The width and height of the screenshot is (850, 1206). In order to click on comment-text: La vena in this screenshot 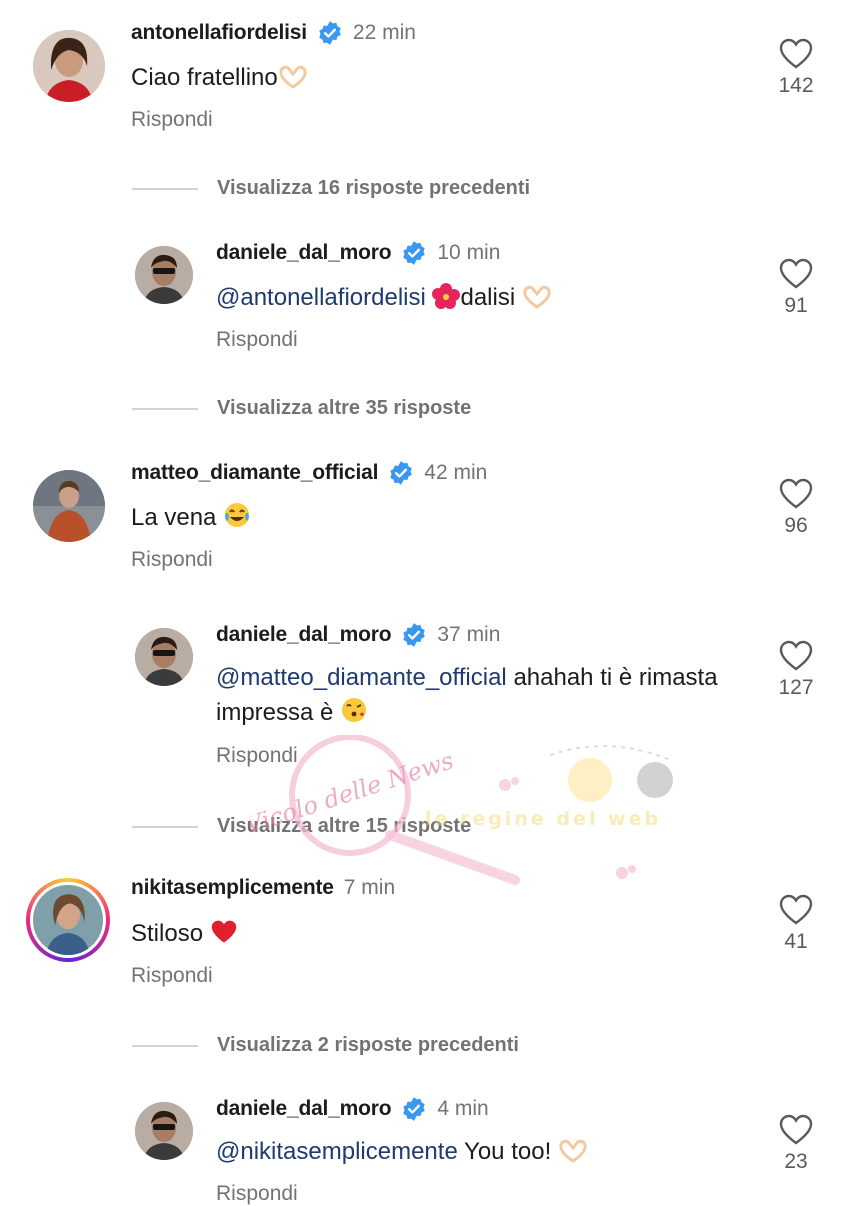, I will do `click(431, 519)`.